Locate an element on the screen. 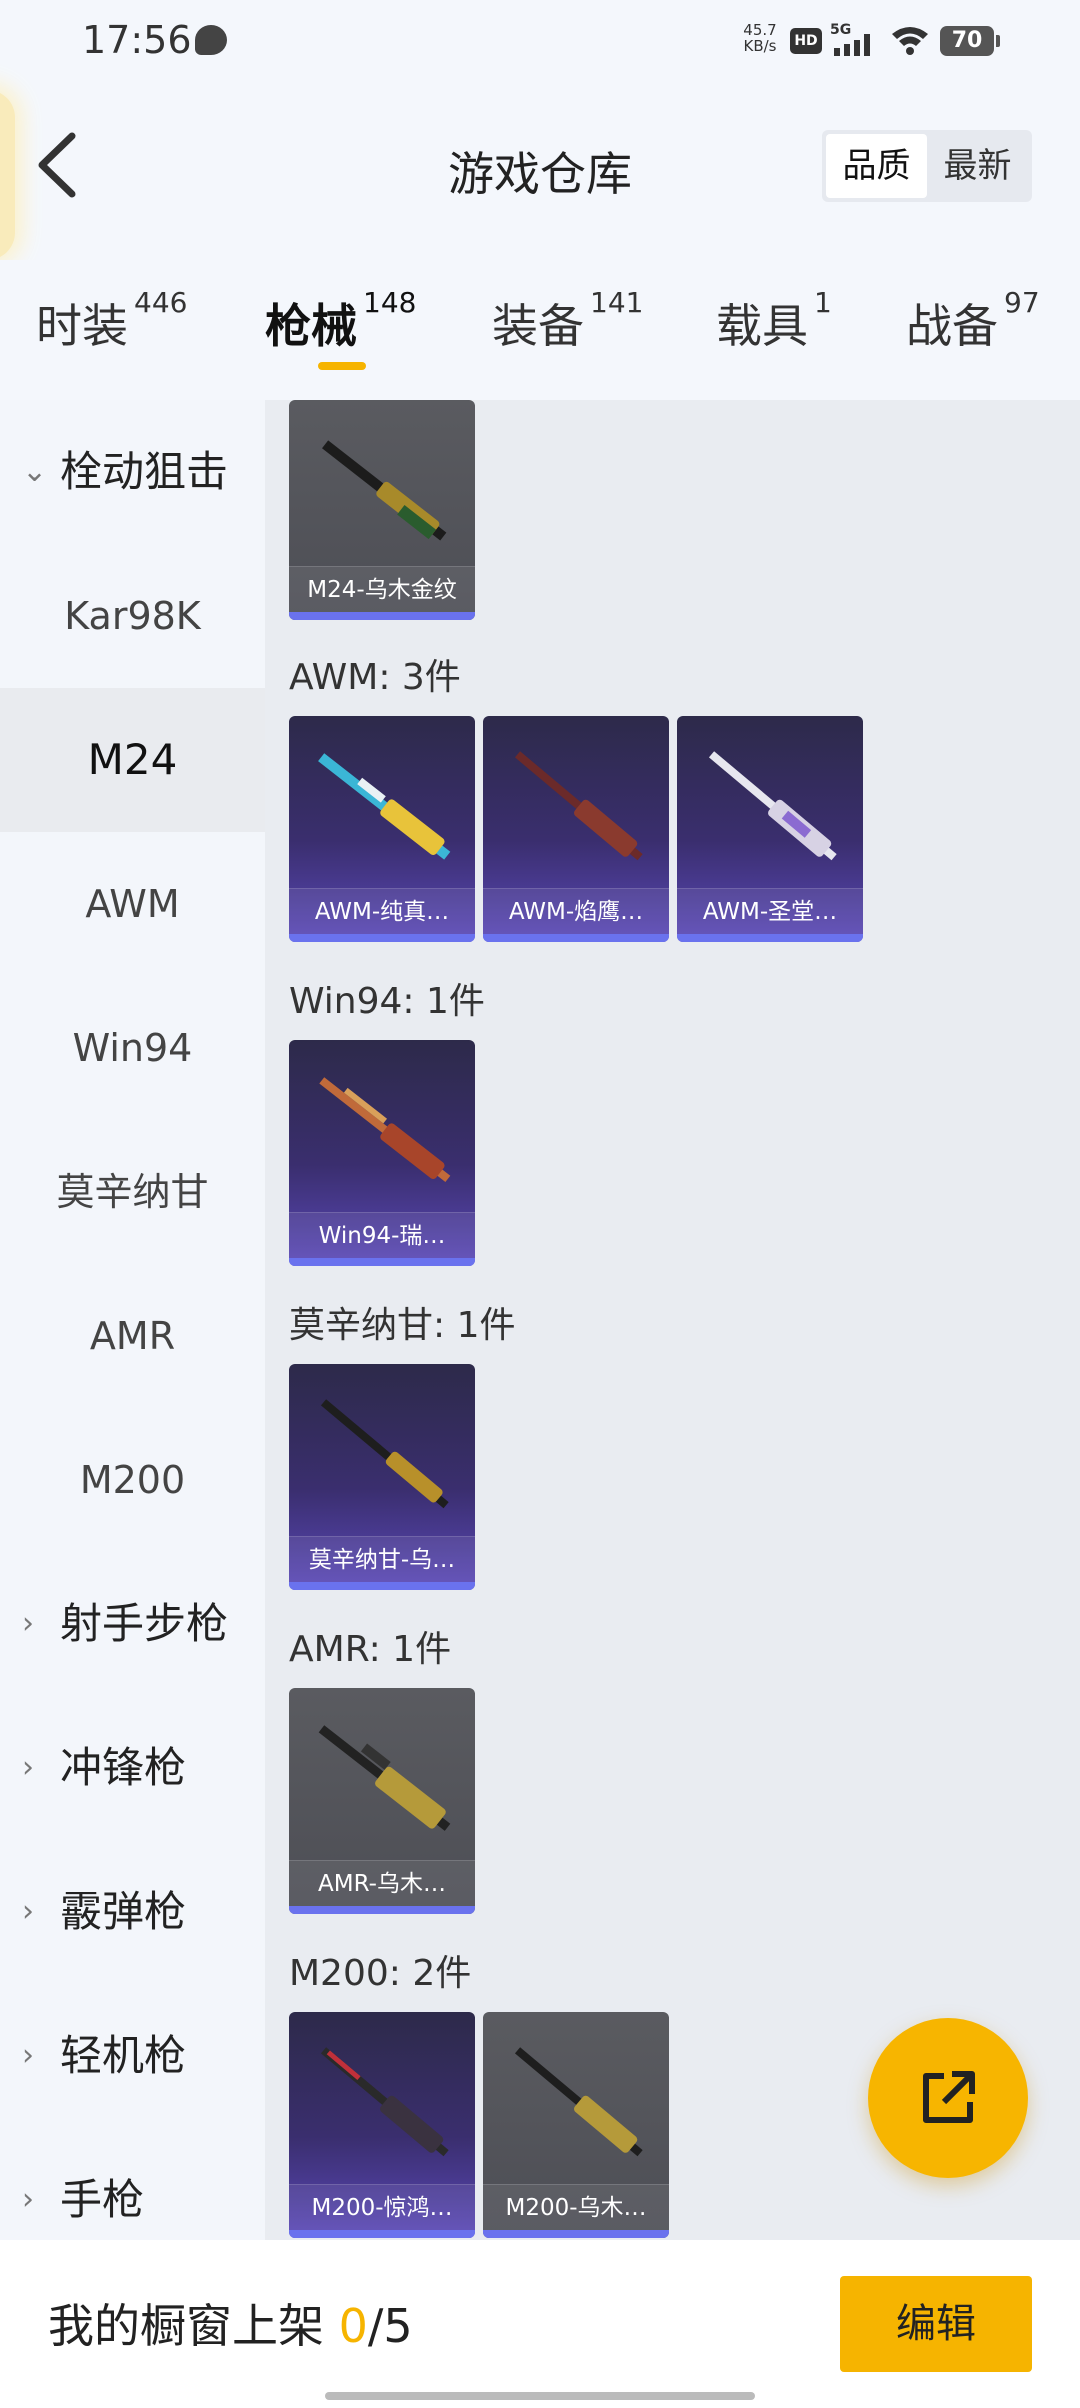 This screenshot has height=2408, width=1080. network-speed: 45.7 KB/s is located at coordinates (760, 38).